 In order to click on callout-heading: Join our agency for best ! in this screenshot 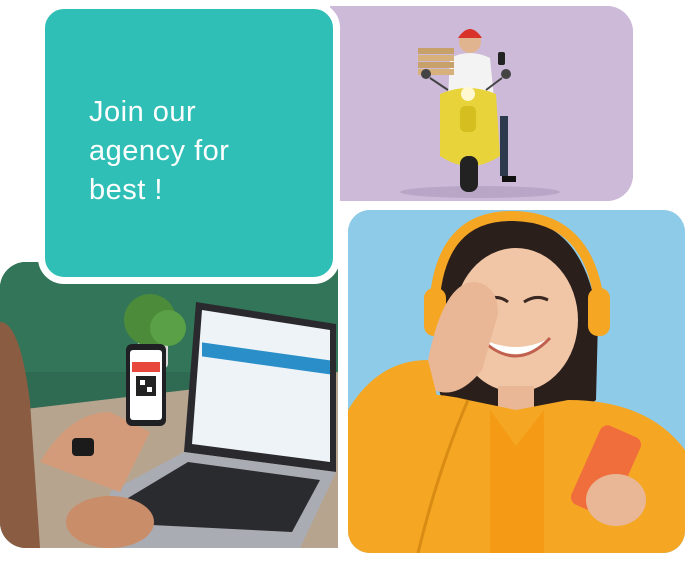, I will do `click(159, 151)`.